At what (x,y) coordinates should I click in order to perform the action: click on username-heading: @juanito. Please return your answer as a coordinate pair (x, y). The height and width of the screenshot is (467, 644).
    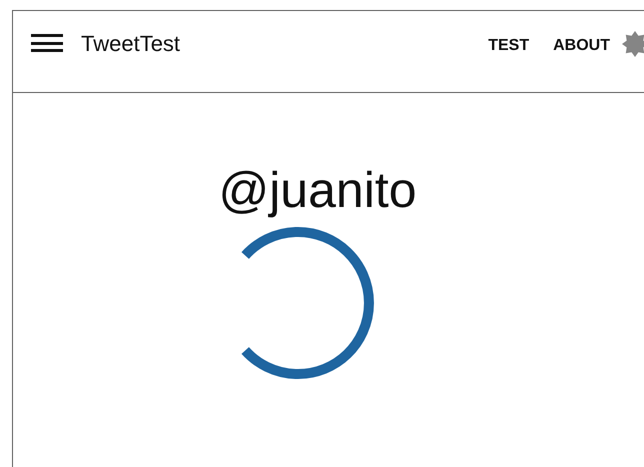
    Looking at the image, I should click on (317, 190).